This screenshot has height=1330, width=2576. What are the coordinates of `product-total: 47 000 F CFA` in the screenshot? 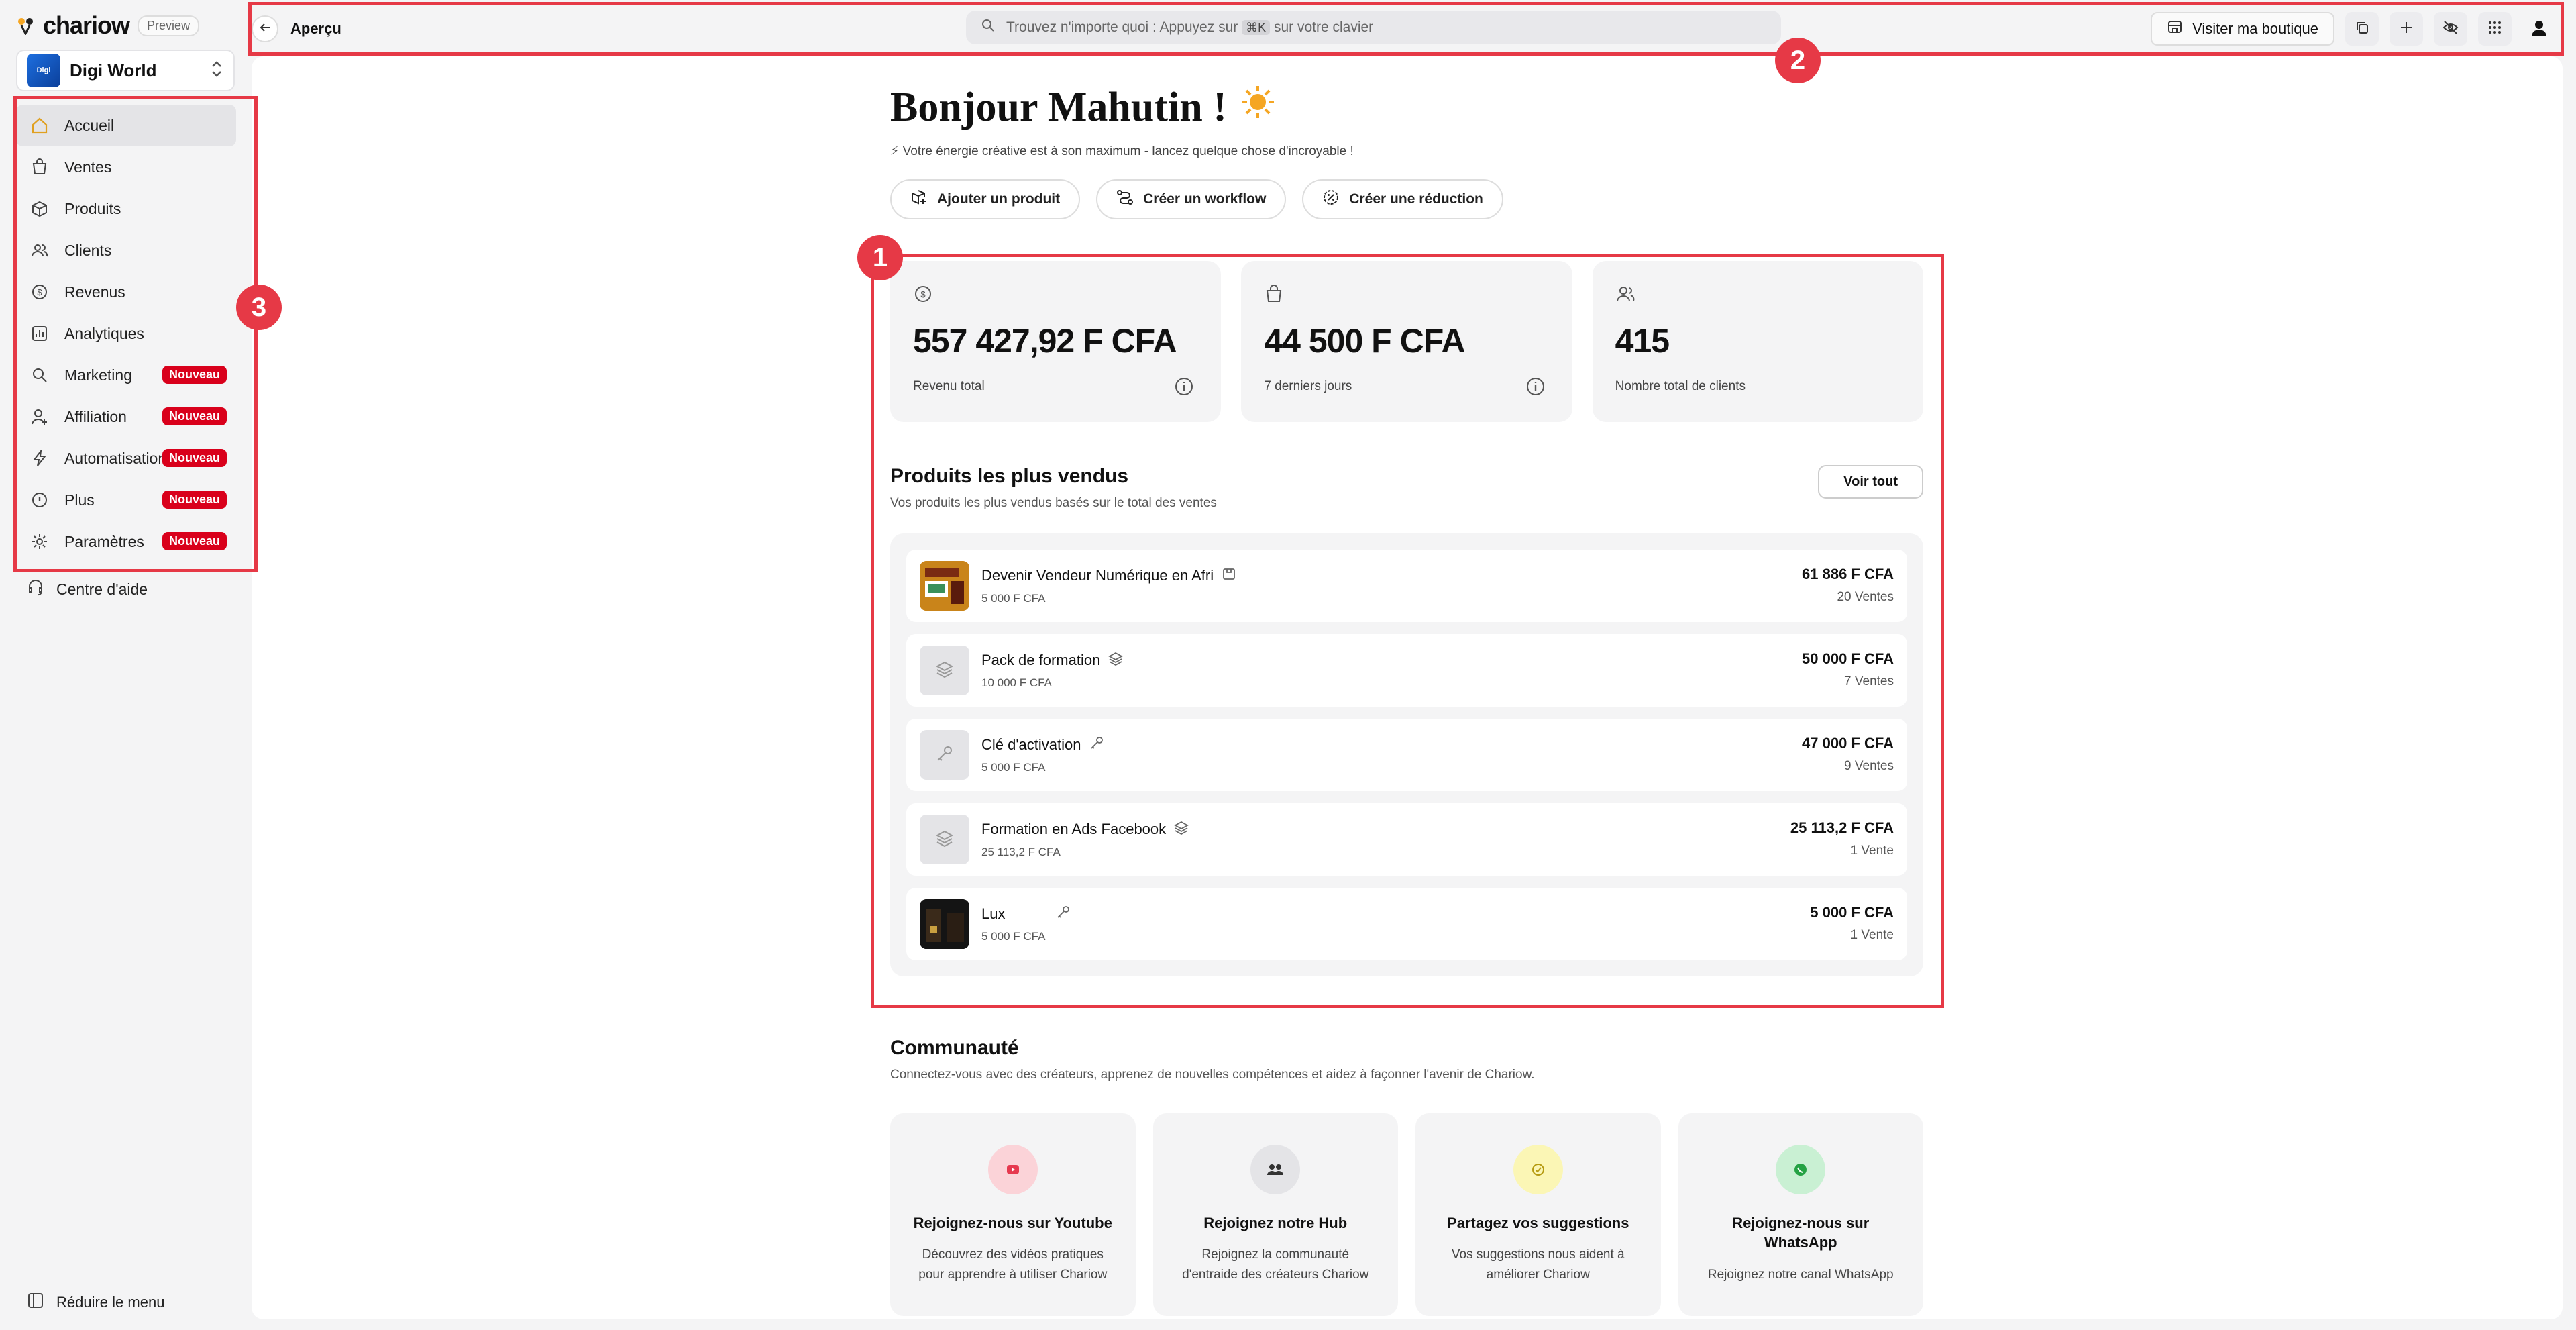 It's located at (1848, 743).